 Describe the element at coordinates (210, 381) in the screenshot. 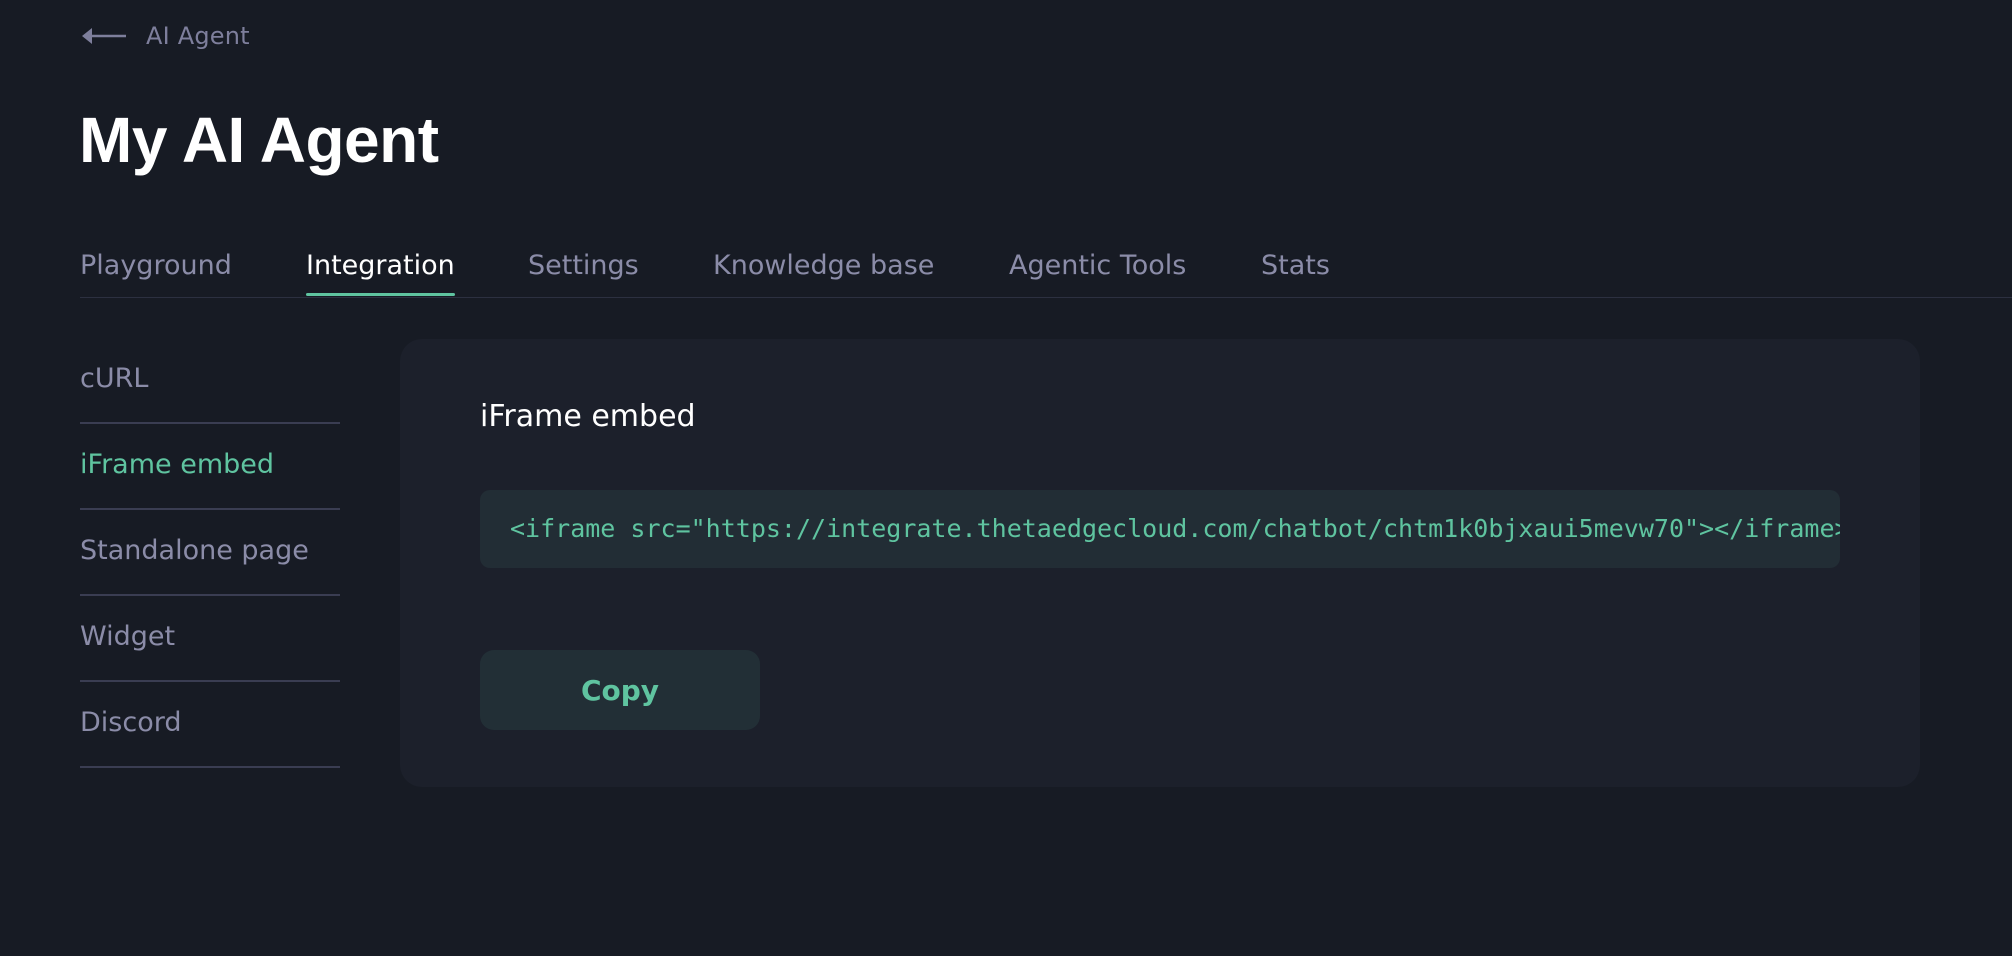

I see `sidebar-item-curl: cURL` at that location.